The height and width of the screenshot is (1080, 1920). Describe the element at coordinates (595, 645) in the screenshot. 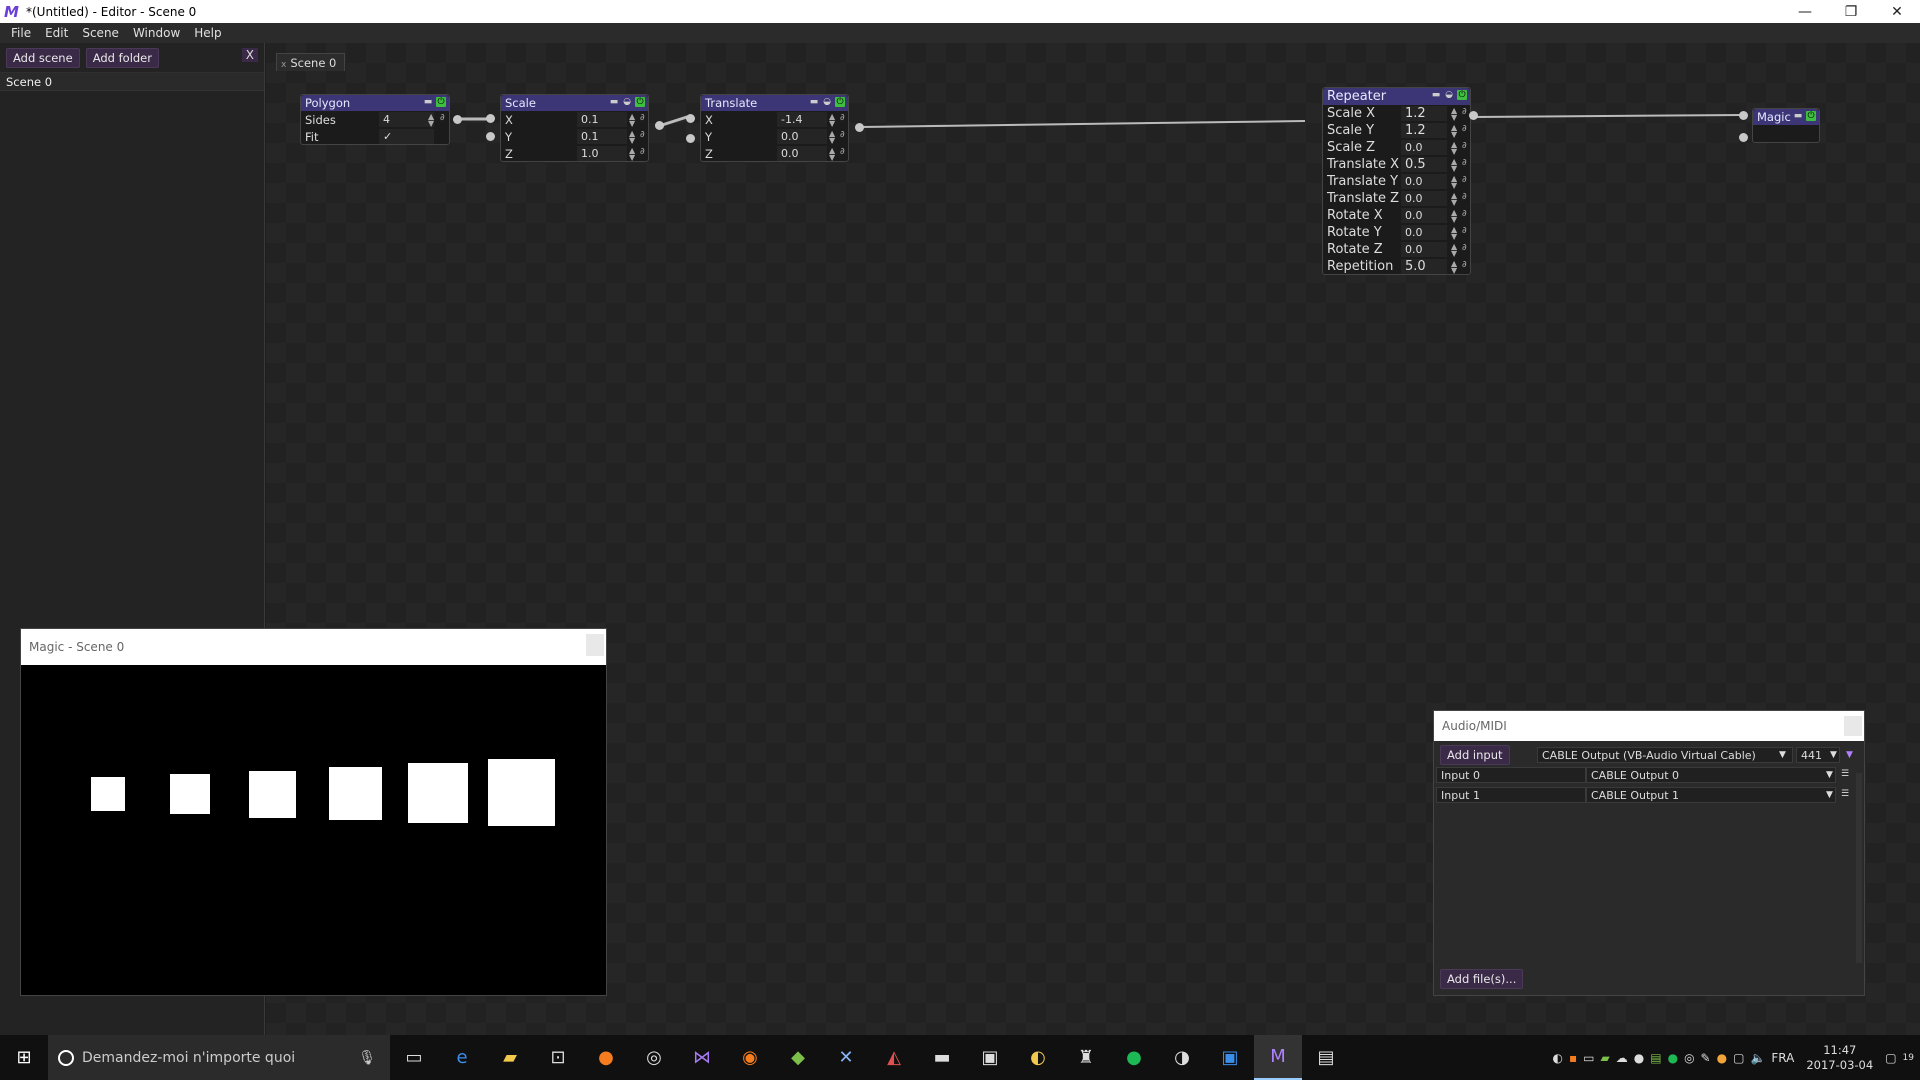

I see `close-preview-button` at that location.